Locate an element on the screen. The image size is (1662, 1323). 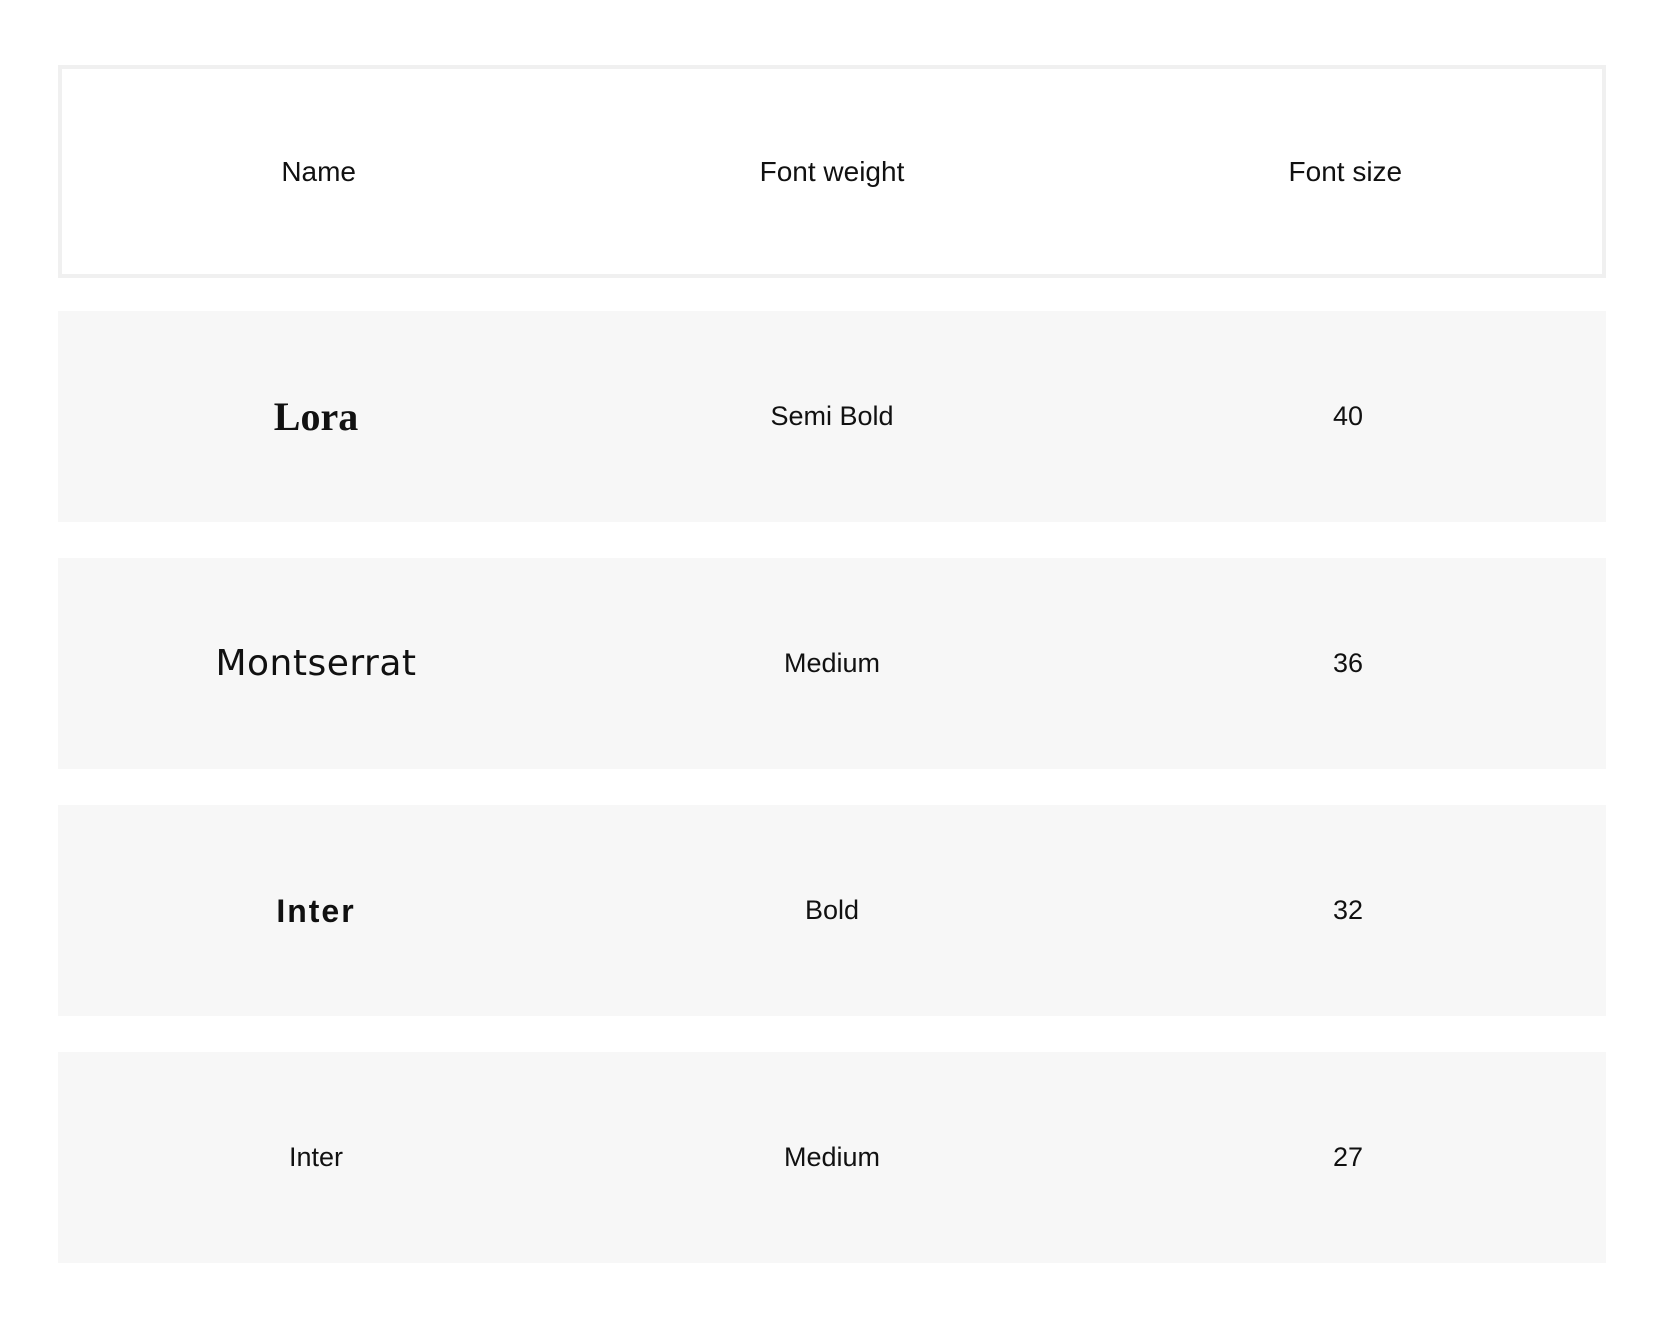
table-row: Inter Bold 32 is located at coordinates (832, 910).